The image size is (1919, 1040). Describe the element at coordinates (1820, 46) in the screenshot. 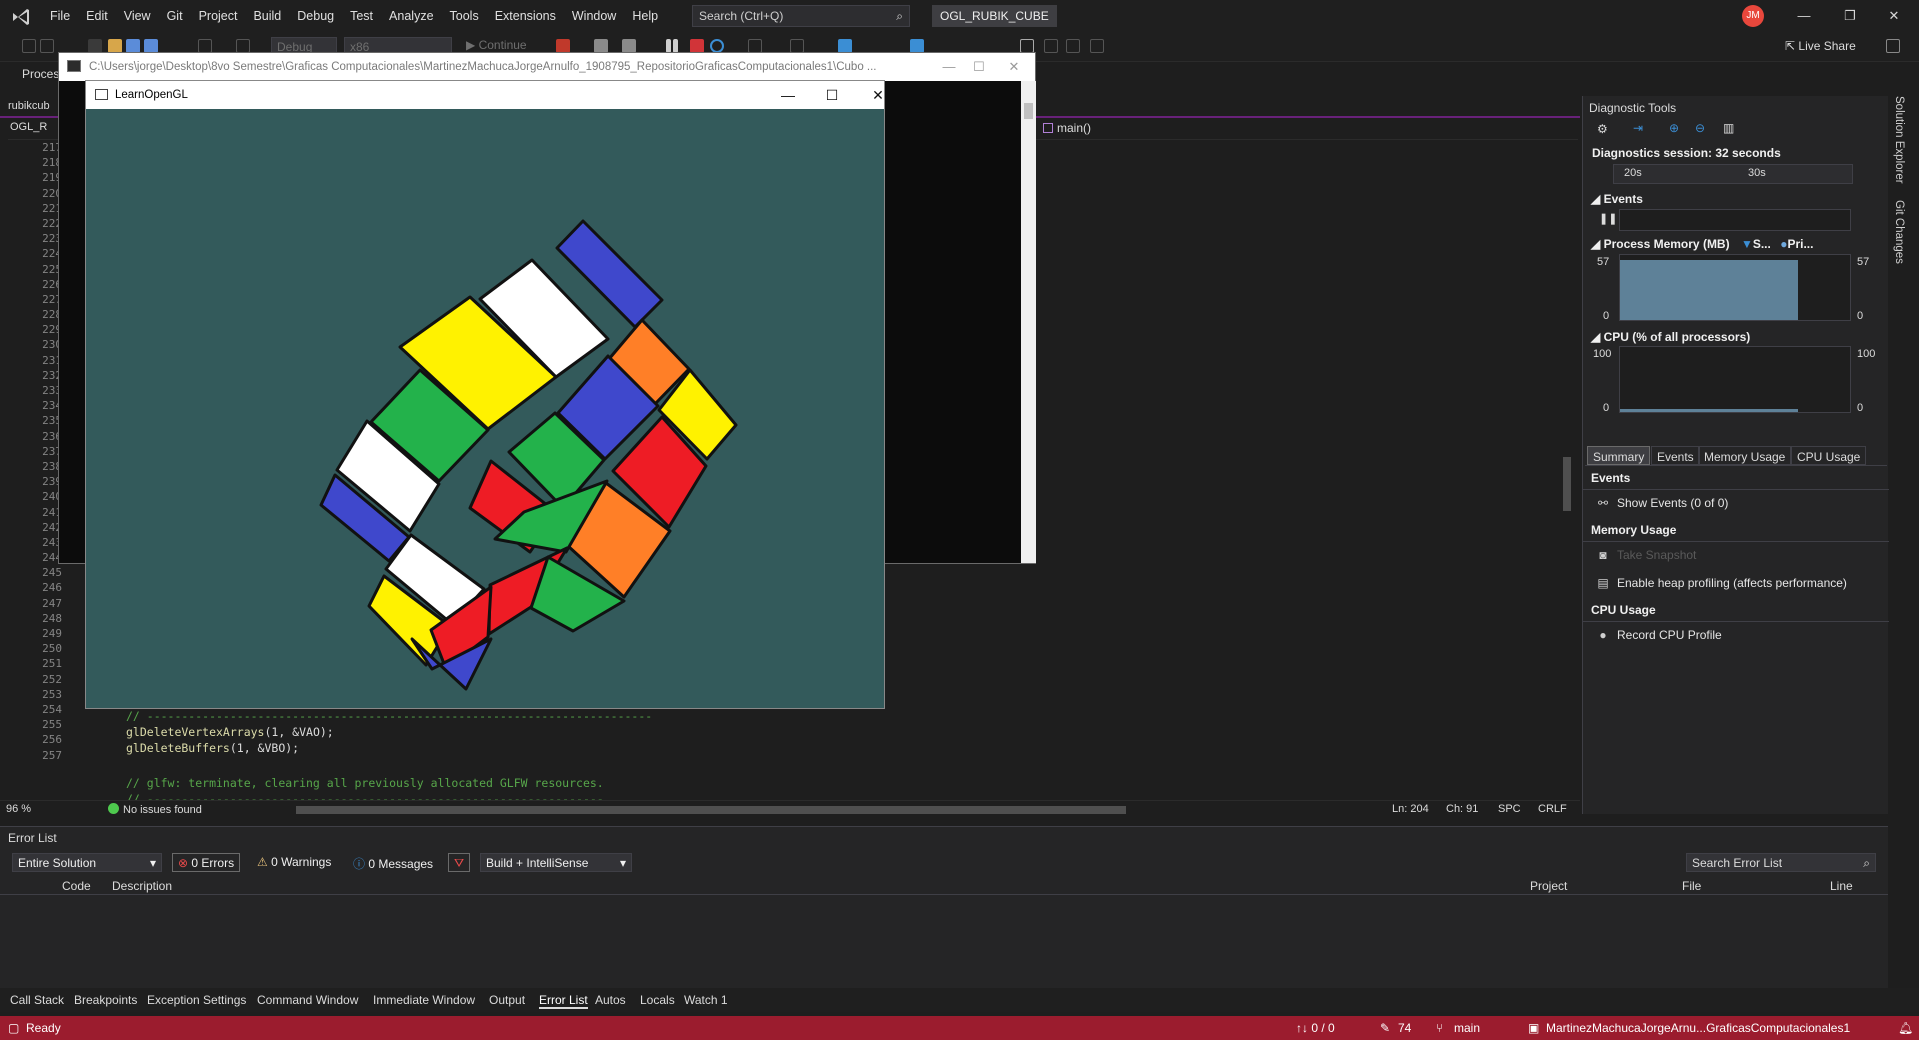

I see `live-share-button: ⇱ Live Share` at that location.